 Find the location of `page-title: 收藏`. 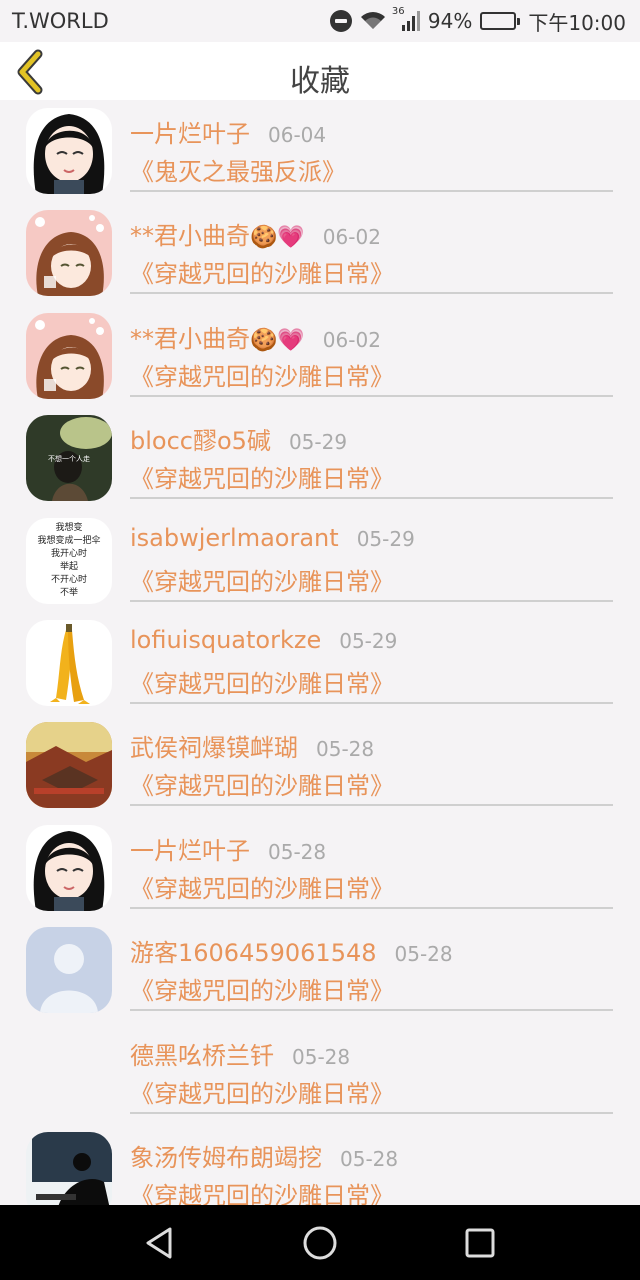

page-title: 收藏 is located at coordinates (320, 81).